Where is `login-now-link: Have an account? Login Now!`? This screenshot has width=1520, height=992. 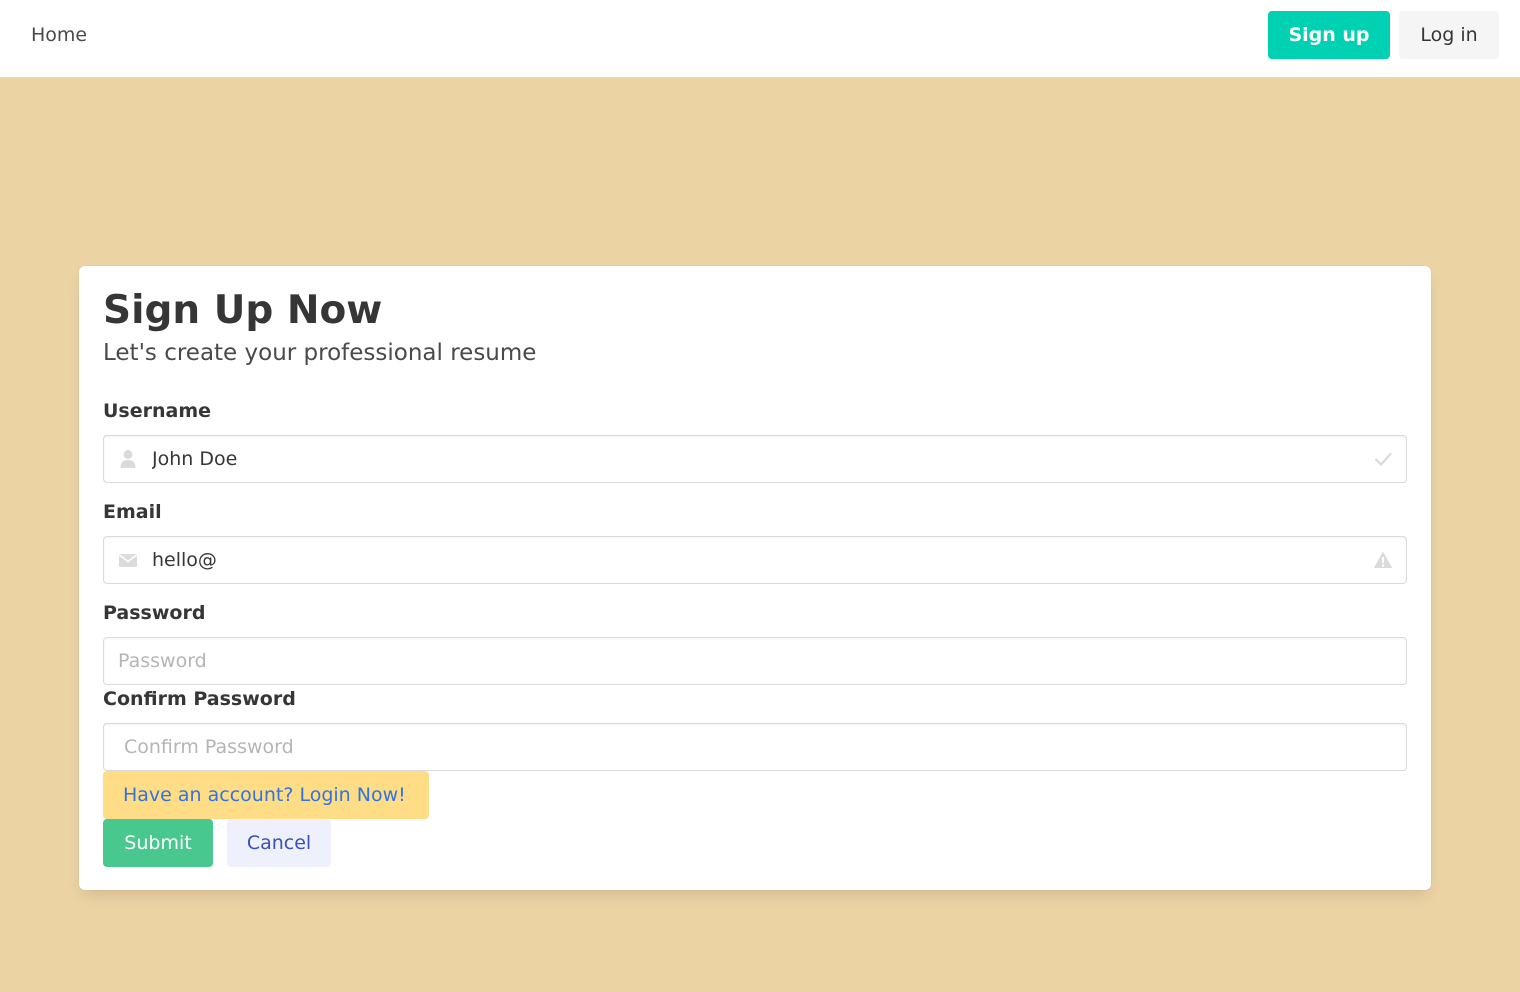
login-now-link: Have an account? Login Now! is located at coordinates (266, 795).